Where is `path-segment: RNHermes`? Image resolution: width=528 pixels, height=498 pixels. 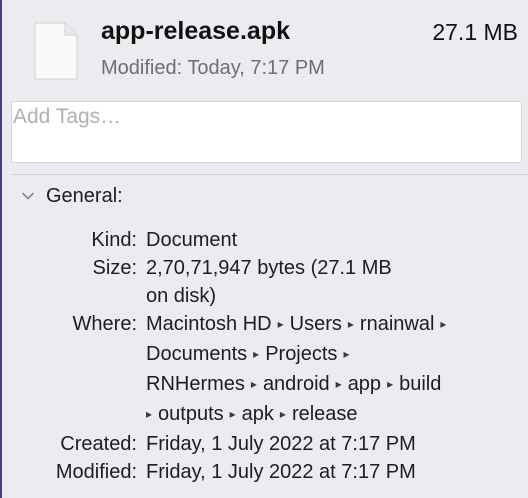
path-segment: RNHermes is located at coordinates (195, 384).